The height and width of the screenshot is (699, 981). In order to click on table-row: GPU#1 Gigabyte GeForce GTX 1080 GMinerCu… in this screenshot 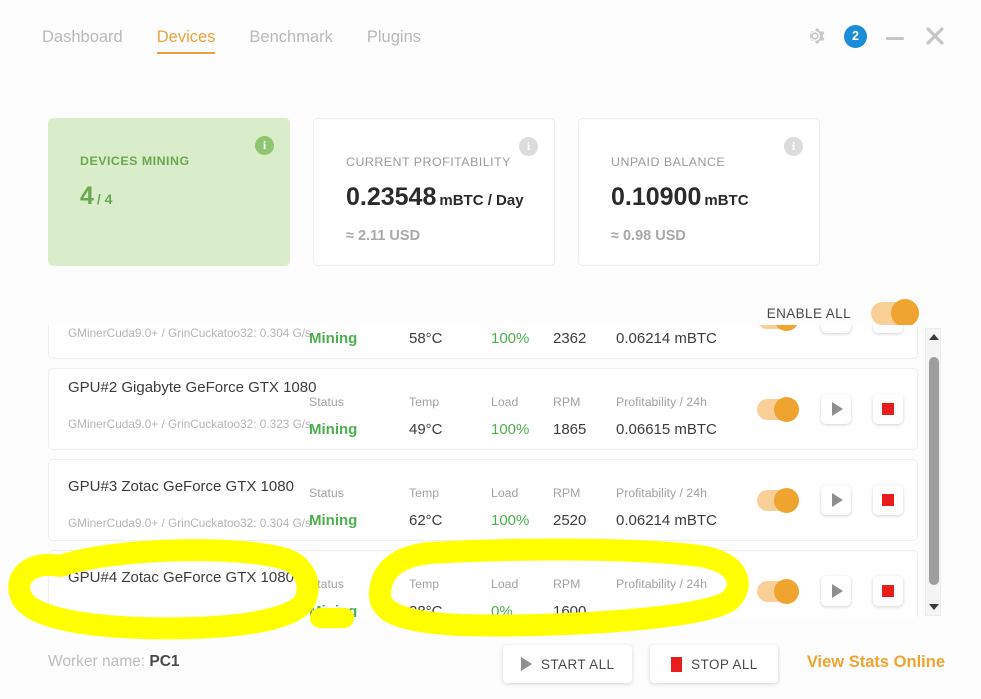, I will do `click(483, 342)`.